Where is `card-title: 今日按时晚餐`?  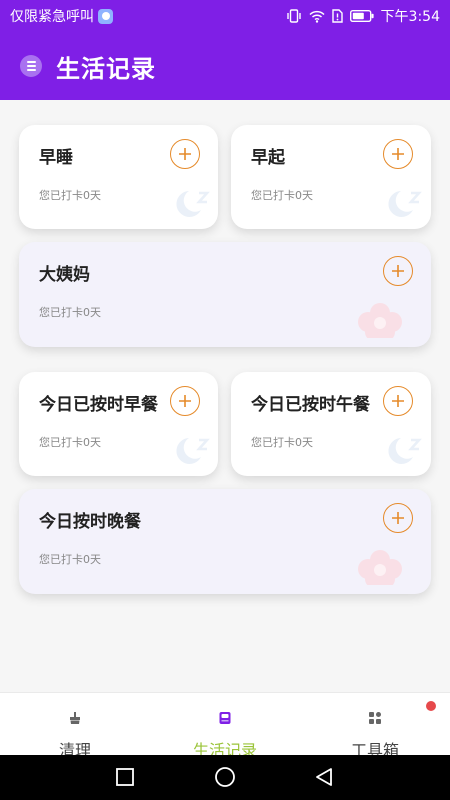
card-title: 今日按时晚餐 is located at coordinates (90, 522).